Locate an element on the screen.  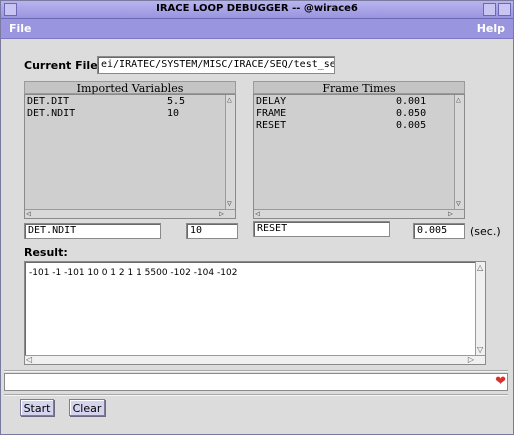
frame-time-name: DELAY is located at coordinates (271, 101).